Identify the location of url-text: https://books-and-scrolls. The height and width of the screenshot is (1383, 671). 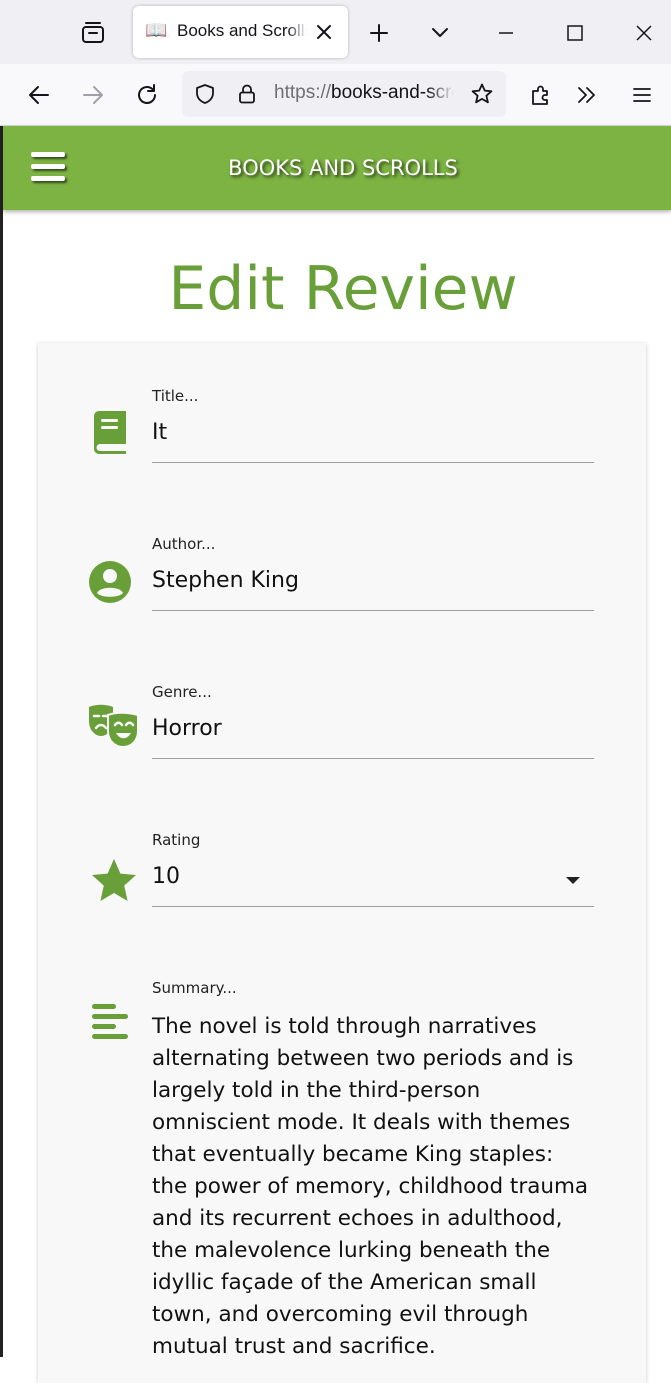
(364, 93).